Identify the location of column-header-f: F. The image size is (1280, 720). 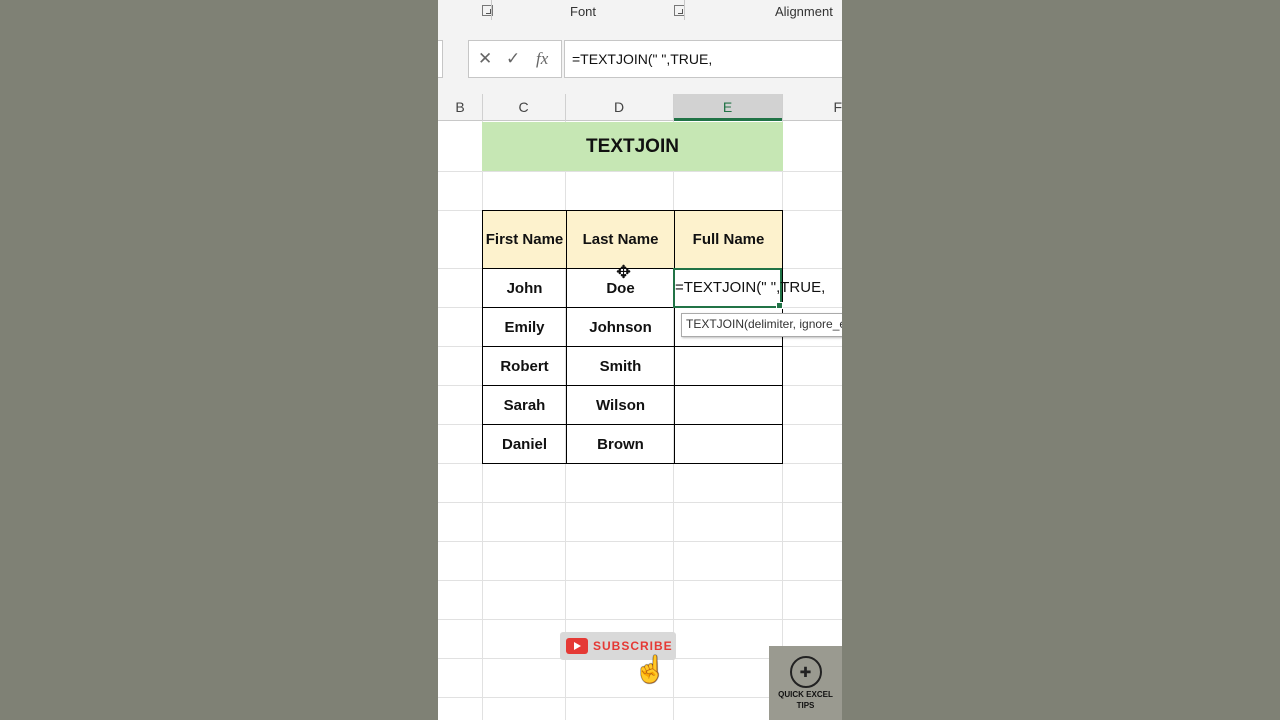
(812, 107).